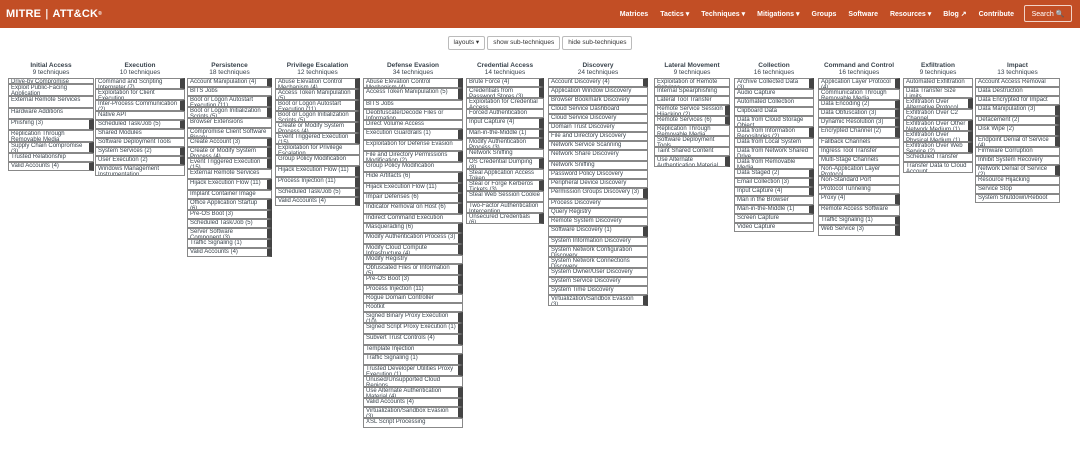  I want to click on technique-label: Abuse Elevation Control Mechanism (4), so click(411, 83).